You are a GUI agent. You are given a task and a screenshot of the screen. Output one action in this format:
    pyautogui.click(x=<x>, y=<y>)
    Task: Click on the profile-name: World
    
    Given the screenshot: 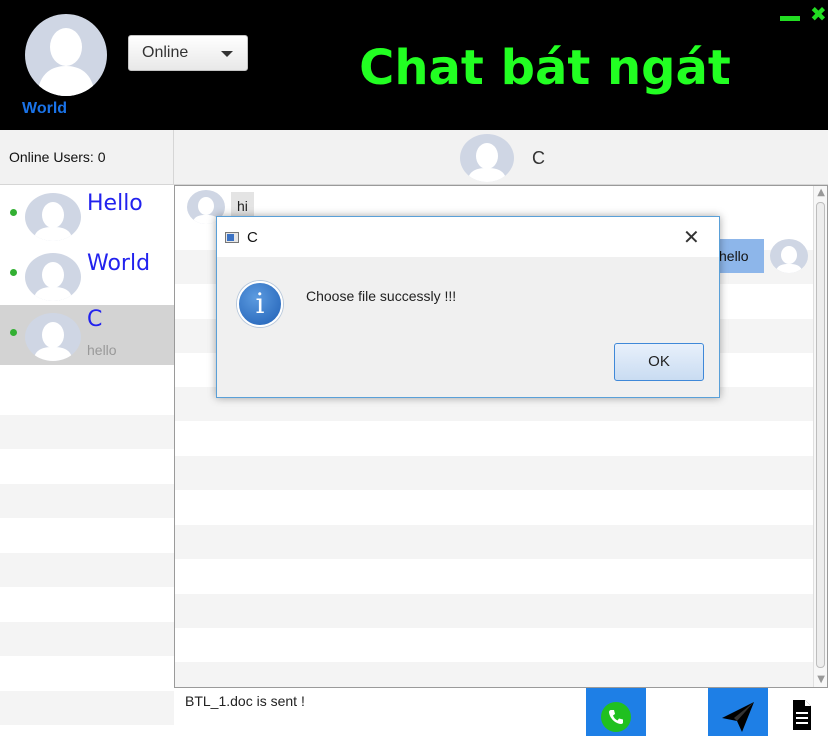 What is the action you would take?
    pyautogui.click(x=45, y=108)
    